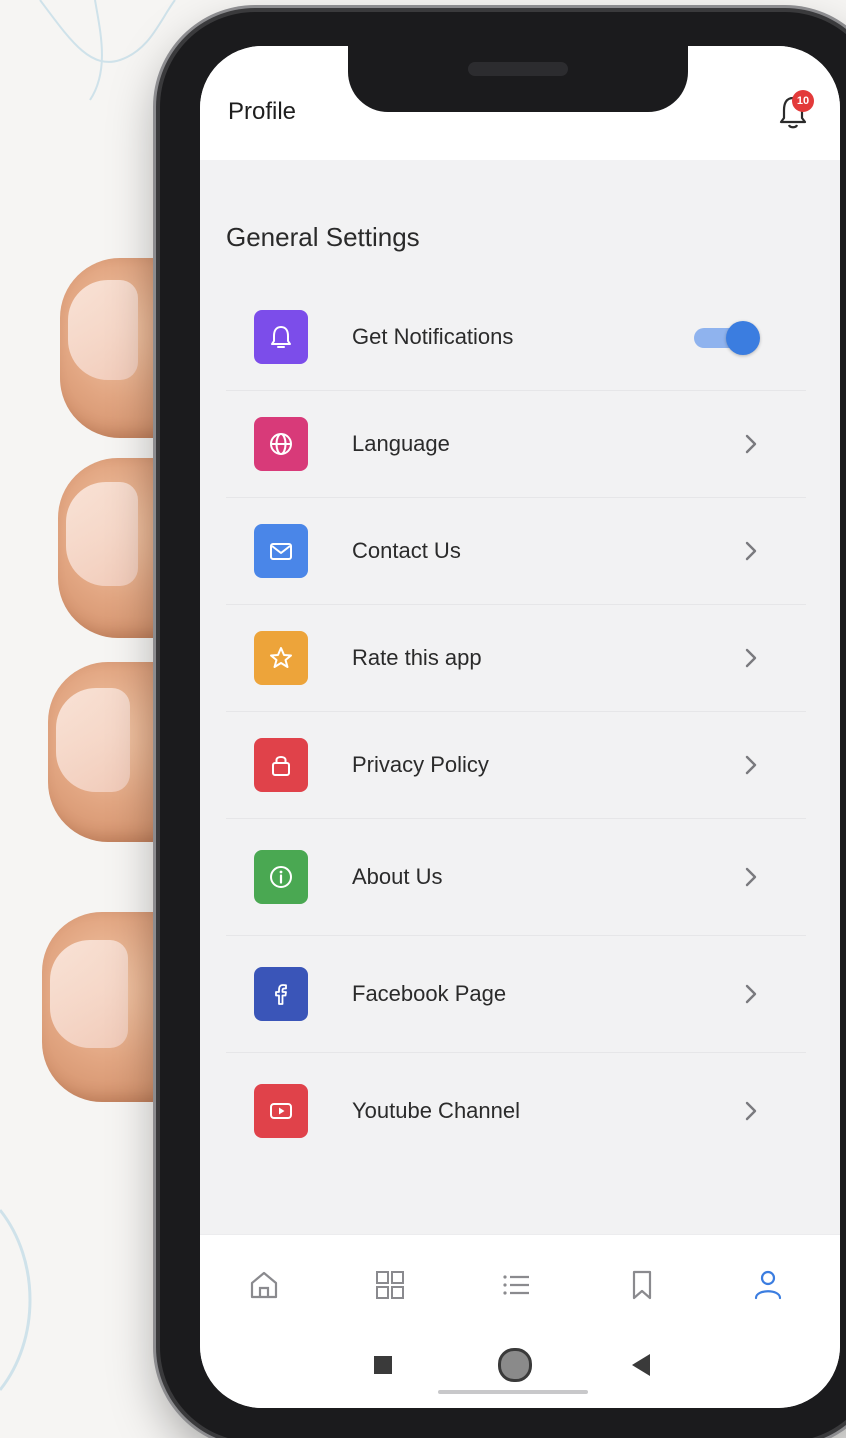  I want to click on globe-icon, so click(281, 444).